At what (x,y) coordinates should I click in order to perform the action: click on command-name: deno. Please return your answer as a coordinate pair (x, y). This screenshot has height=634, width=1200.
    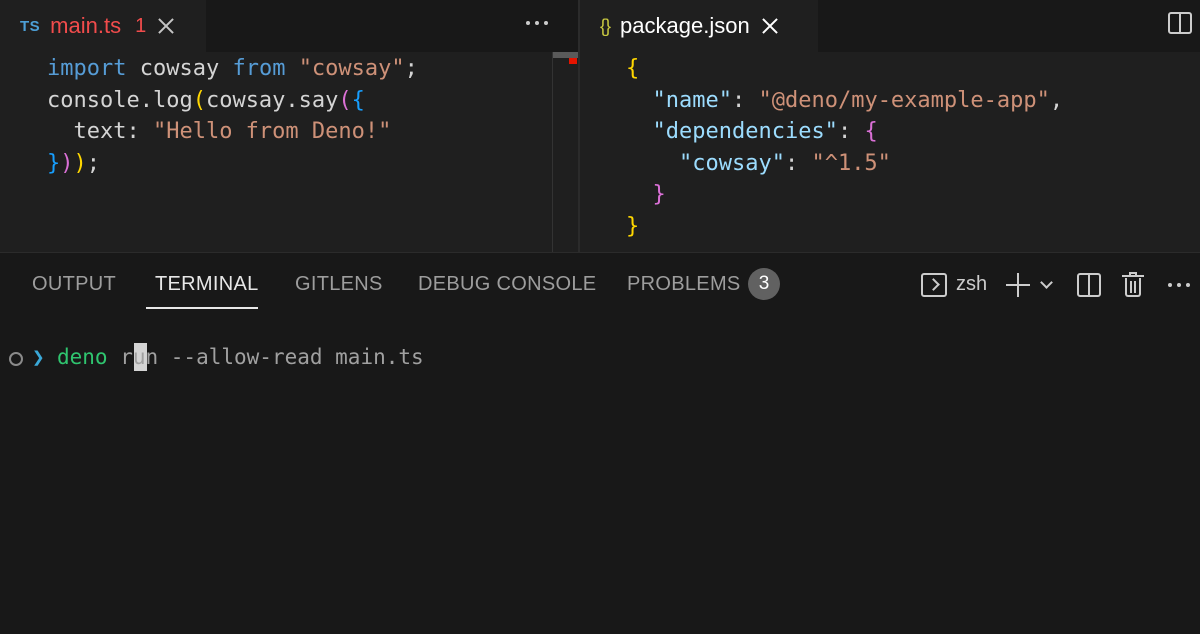
    Looking at the image, I should click on (82, 357).